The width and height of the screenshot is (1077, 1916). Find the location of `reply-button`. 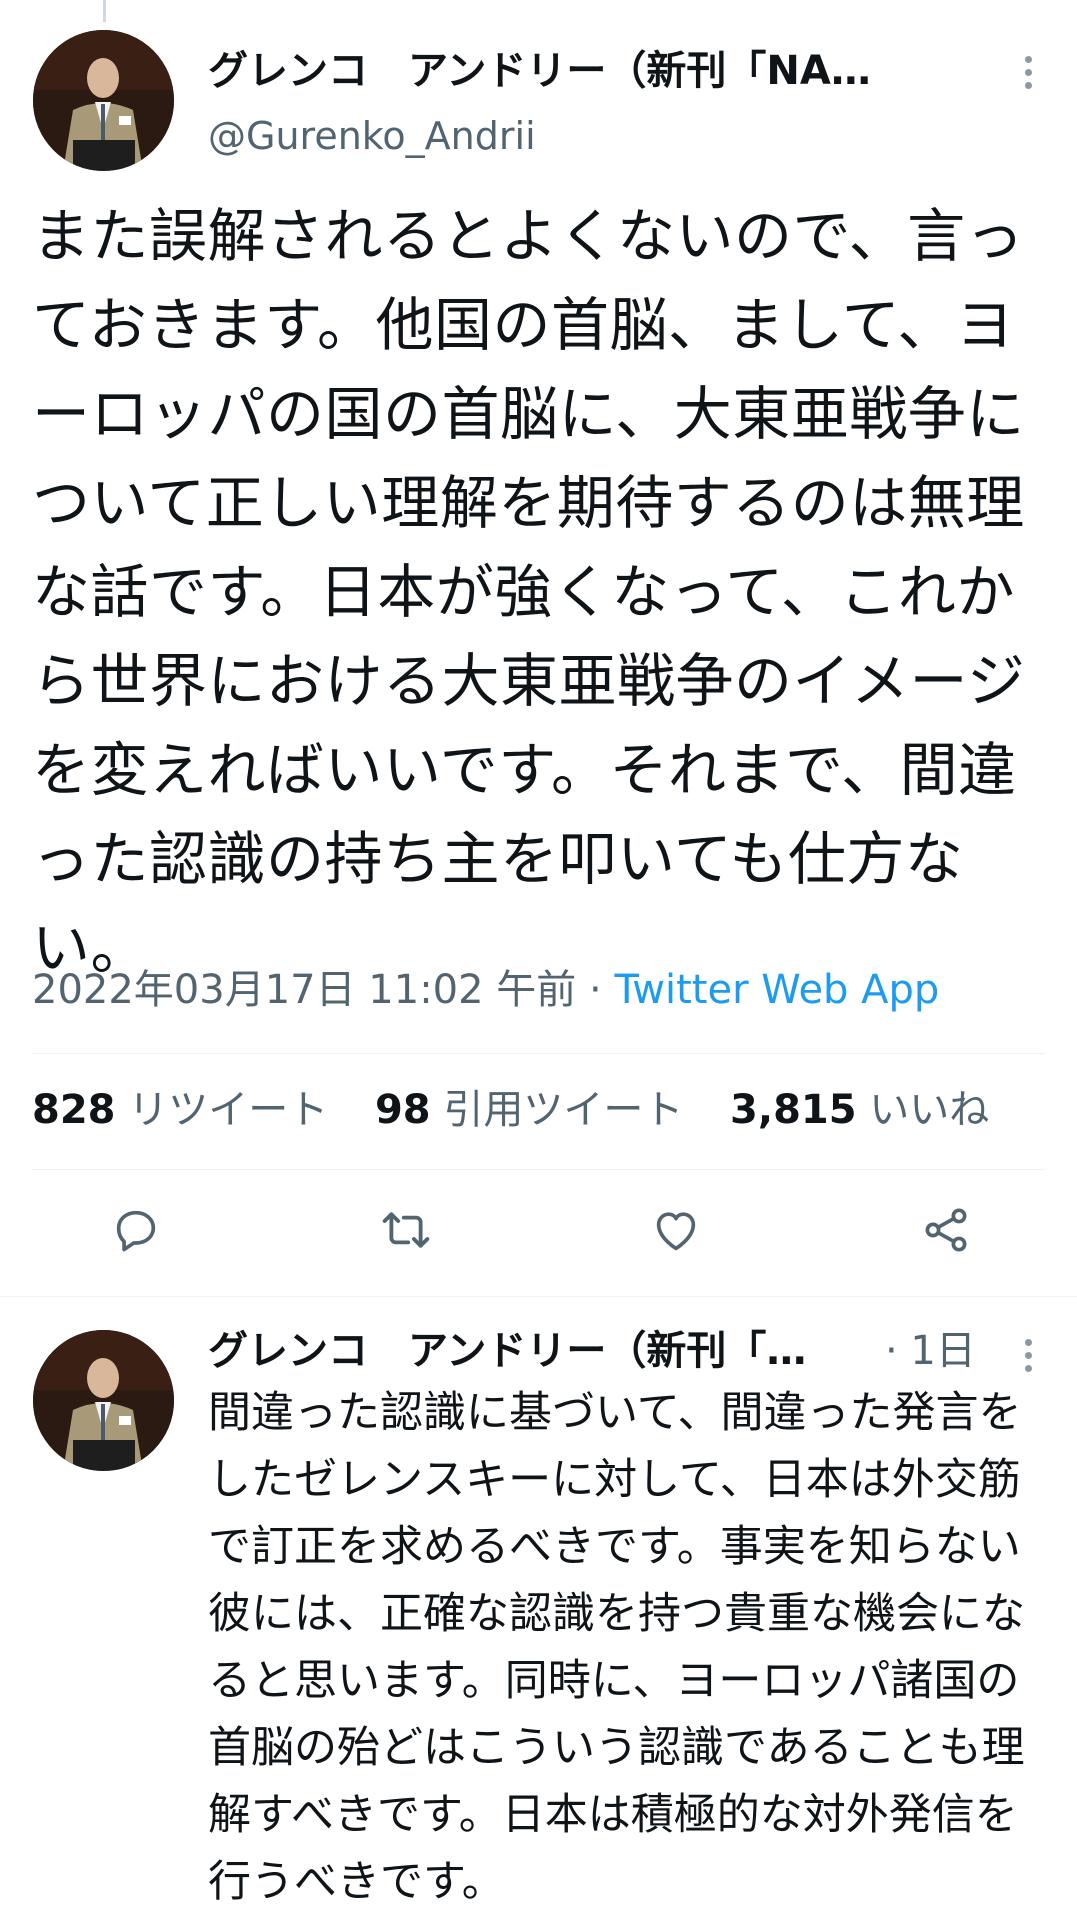

reply-button is located at coordinates (136, 1230).